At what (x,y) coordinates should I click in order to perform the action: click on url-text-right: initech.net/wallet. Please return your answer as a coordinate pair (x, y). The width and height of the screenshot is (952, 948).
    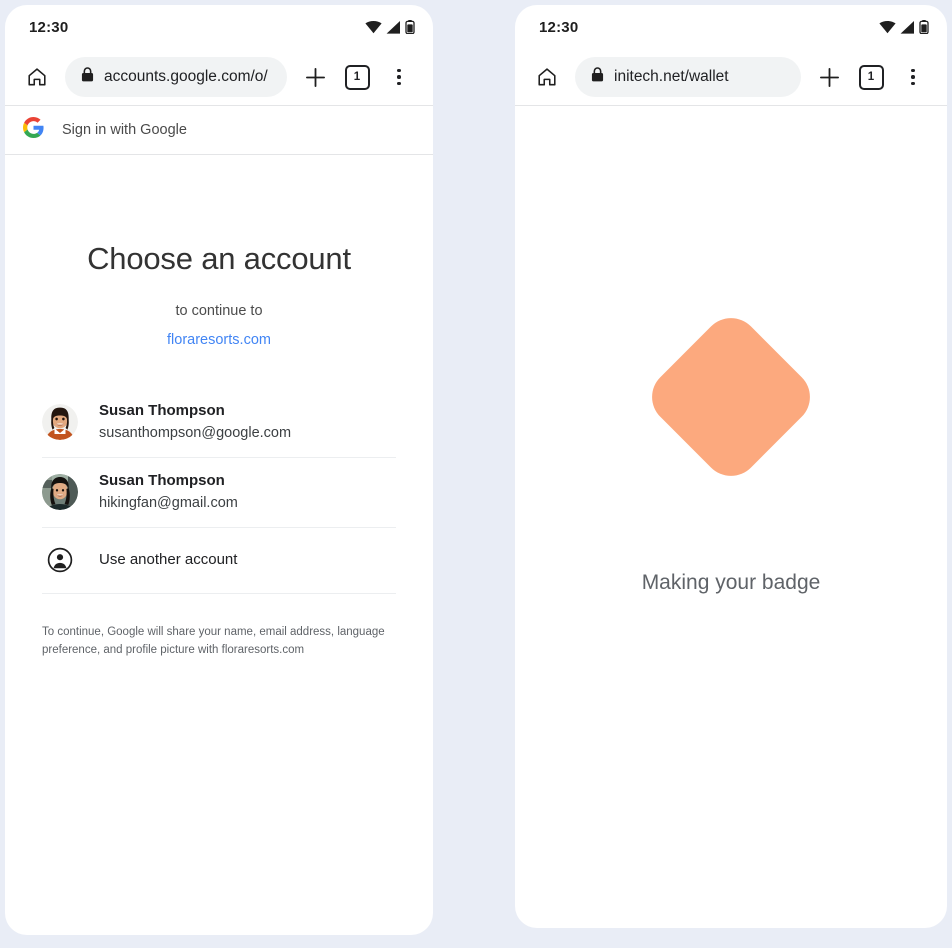
    Looking at the image, I should click on (671, 76).